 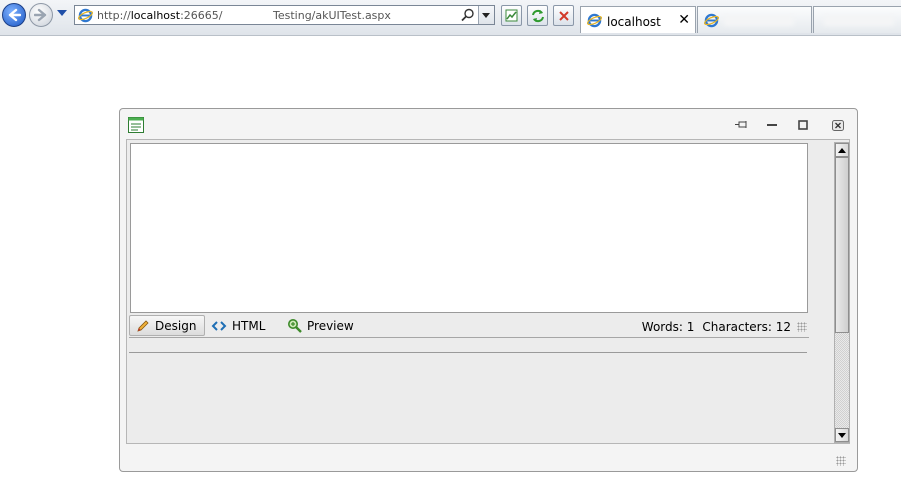 I want to click on pencil-icon, so click(x=143, y=325).